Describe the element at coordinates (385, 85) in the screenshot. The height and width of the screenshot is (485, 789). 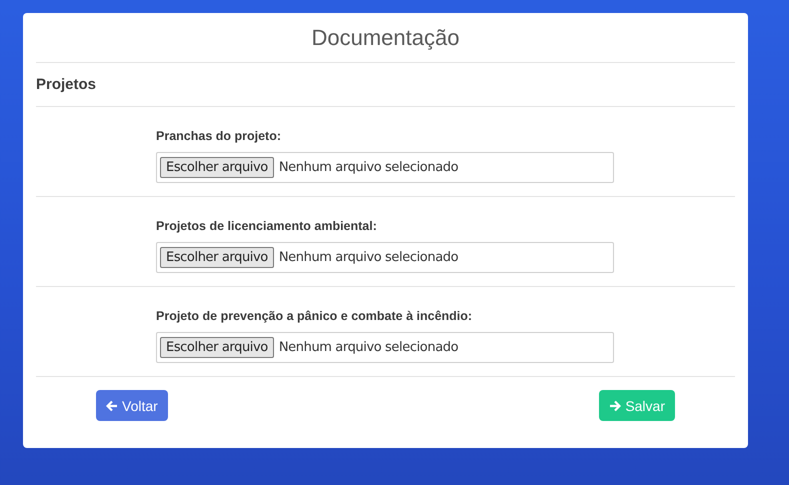
I see `section-heading: Projetos` at that location.